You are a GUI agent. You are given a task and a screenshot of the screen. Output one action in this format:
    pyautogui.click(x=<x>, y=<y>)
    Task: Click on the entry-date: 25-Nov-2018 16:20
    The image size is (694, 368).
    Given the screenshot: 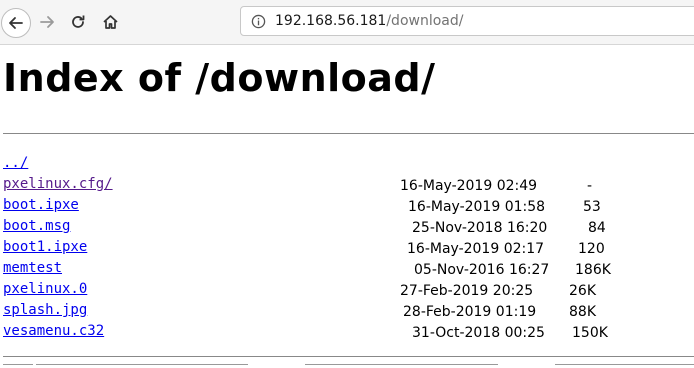 What is the action you would take?
    pyautogui.click(x=480, y=228)
    